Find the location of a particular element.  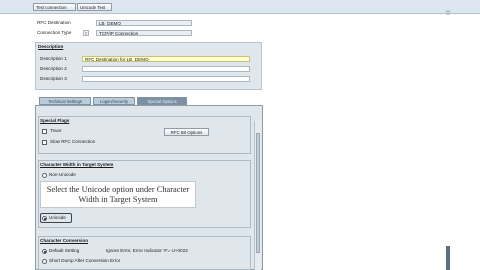

short-dump-label: Short Dump After Conversion Error is located at coordinates (85, 260).